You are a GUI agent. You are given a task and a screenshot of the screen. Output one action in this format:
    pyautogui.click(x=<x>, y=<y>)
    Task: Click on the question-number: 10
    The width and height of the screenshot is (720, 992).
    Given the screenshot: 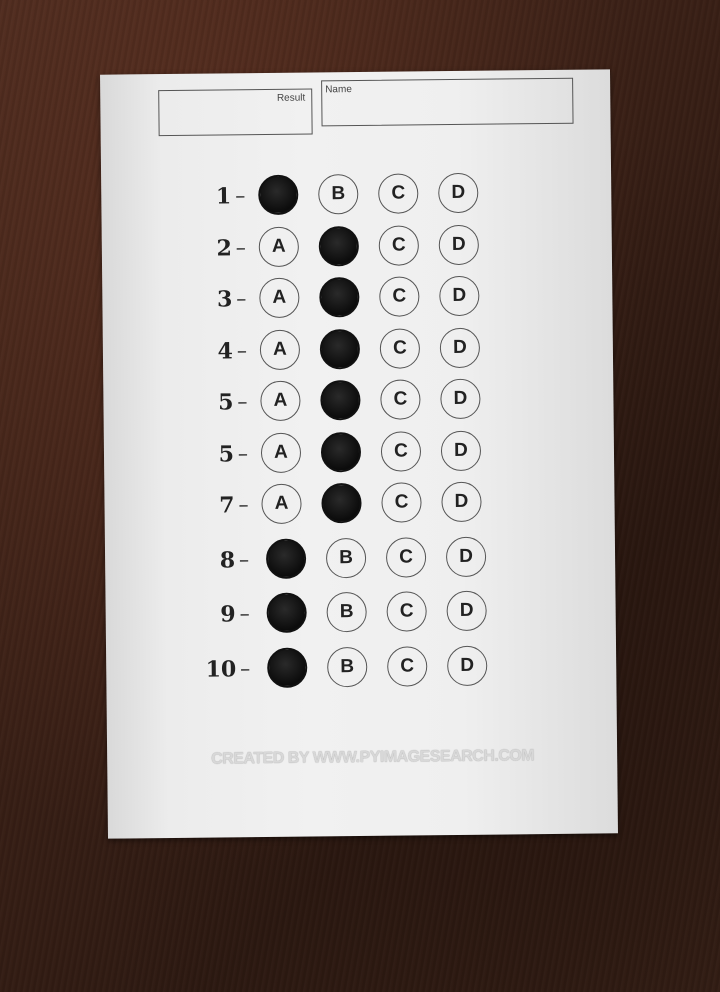 What is the action you would take?
    pyautogui.click(x=221, y=669)
    